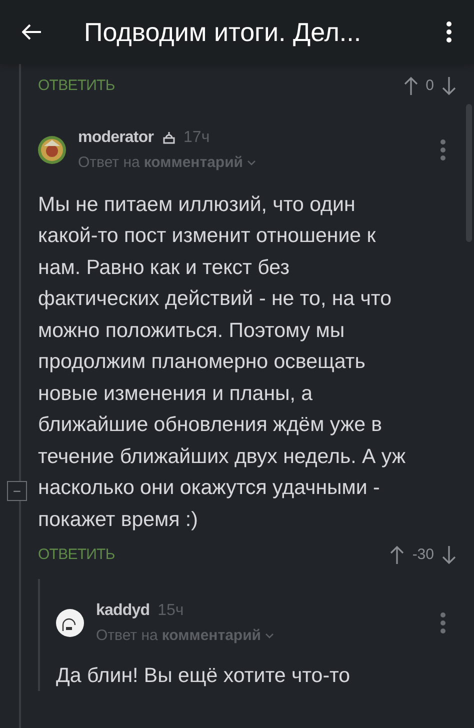 The image size is (474, 728). What do you see at coordinates (171, 611) in the screenshot?
I see `comment-time: 15ч` at bounding box center [171, 611].